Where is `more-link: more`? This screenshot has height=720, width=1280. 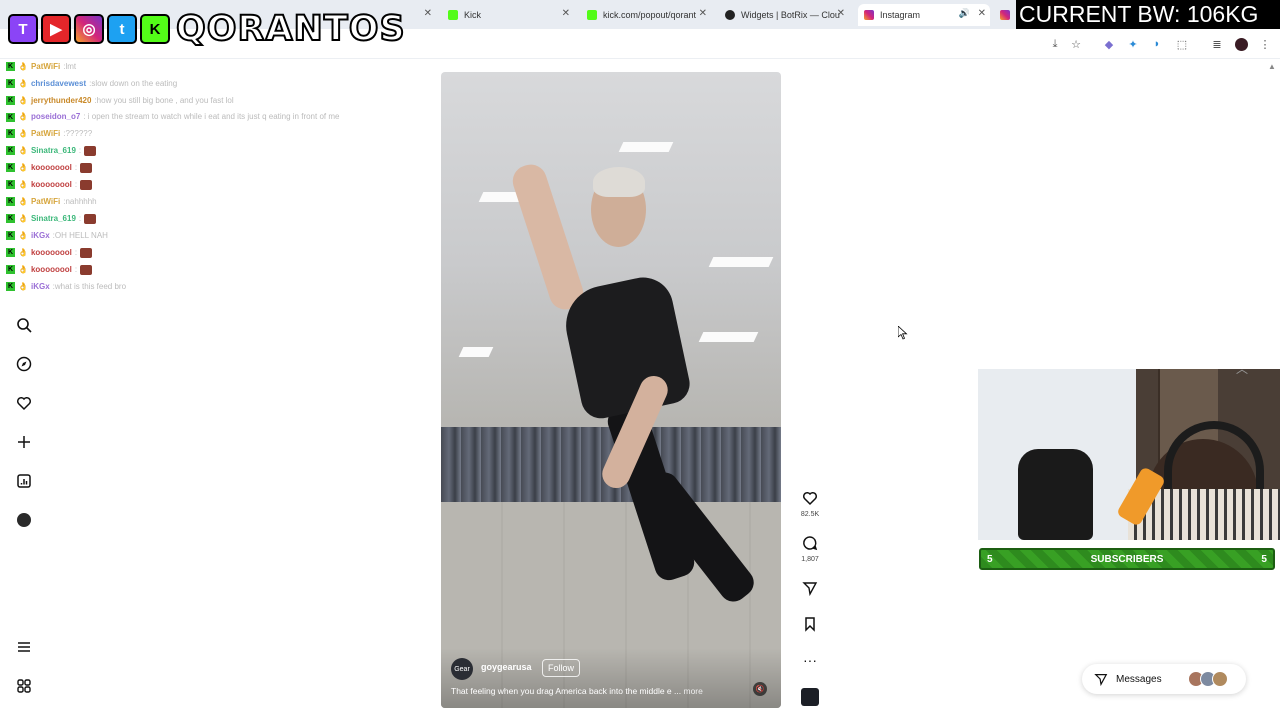
more-link: more is located at coordinates (692, 691).